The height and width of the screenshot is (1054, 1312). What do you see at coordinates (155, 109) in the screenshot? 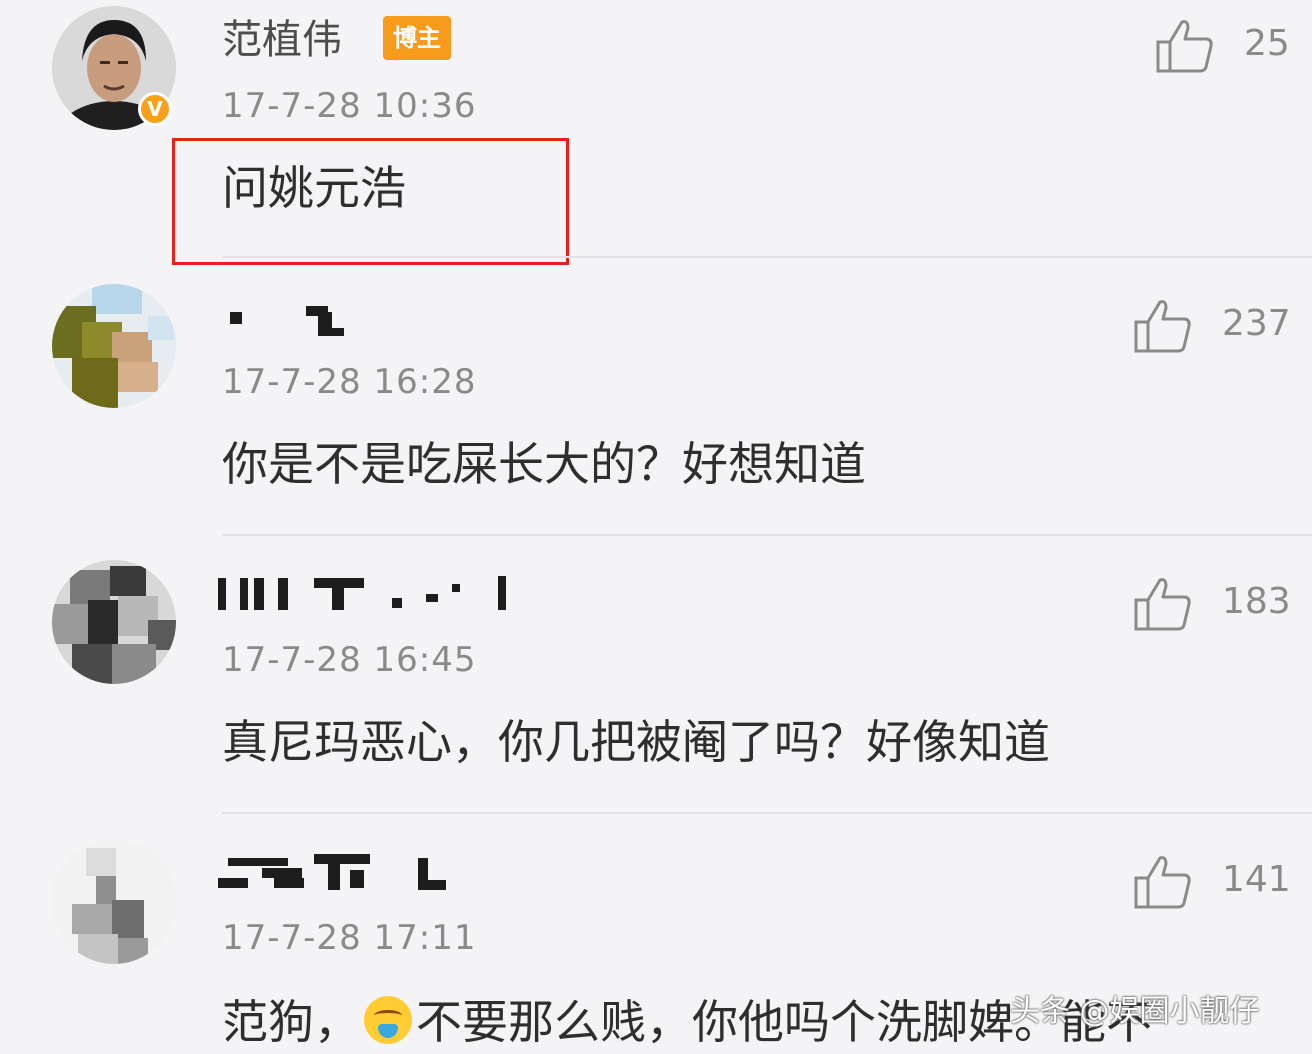
I see `verified-icon: V` at bounding box center [155, 109].